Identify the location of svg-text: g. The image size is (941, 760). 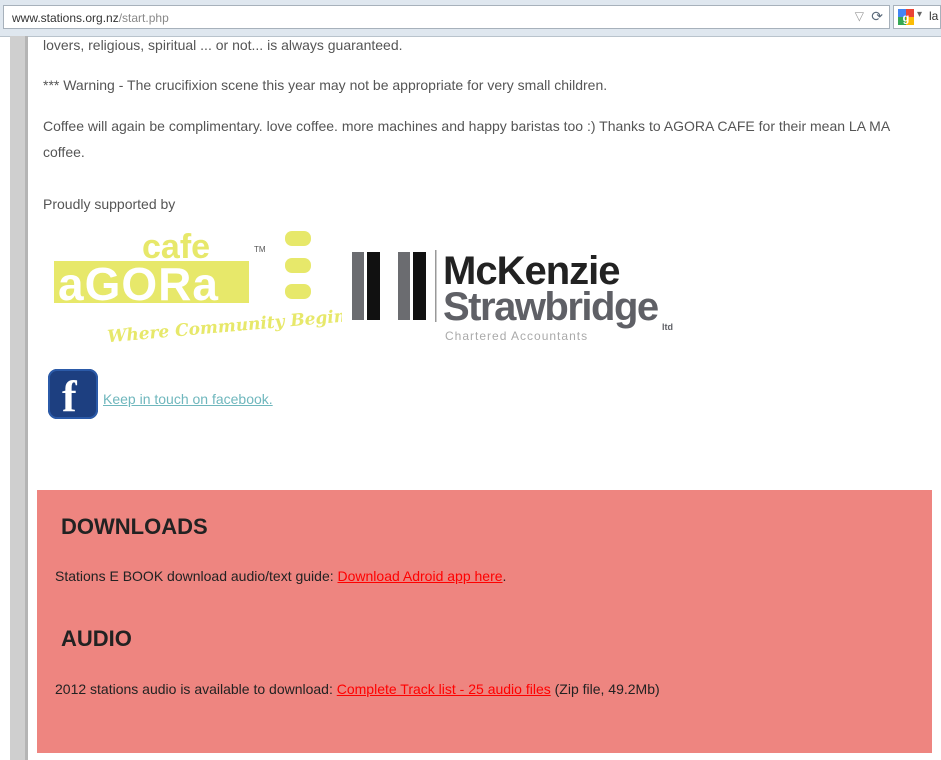
(906, 19).